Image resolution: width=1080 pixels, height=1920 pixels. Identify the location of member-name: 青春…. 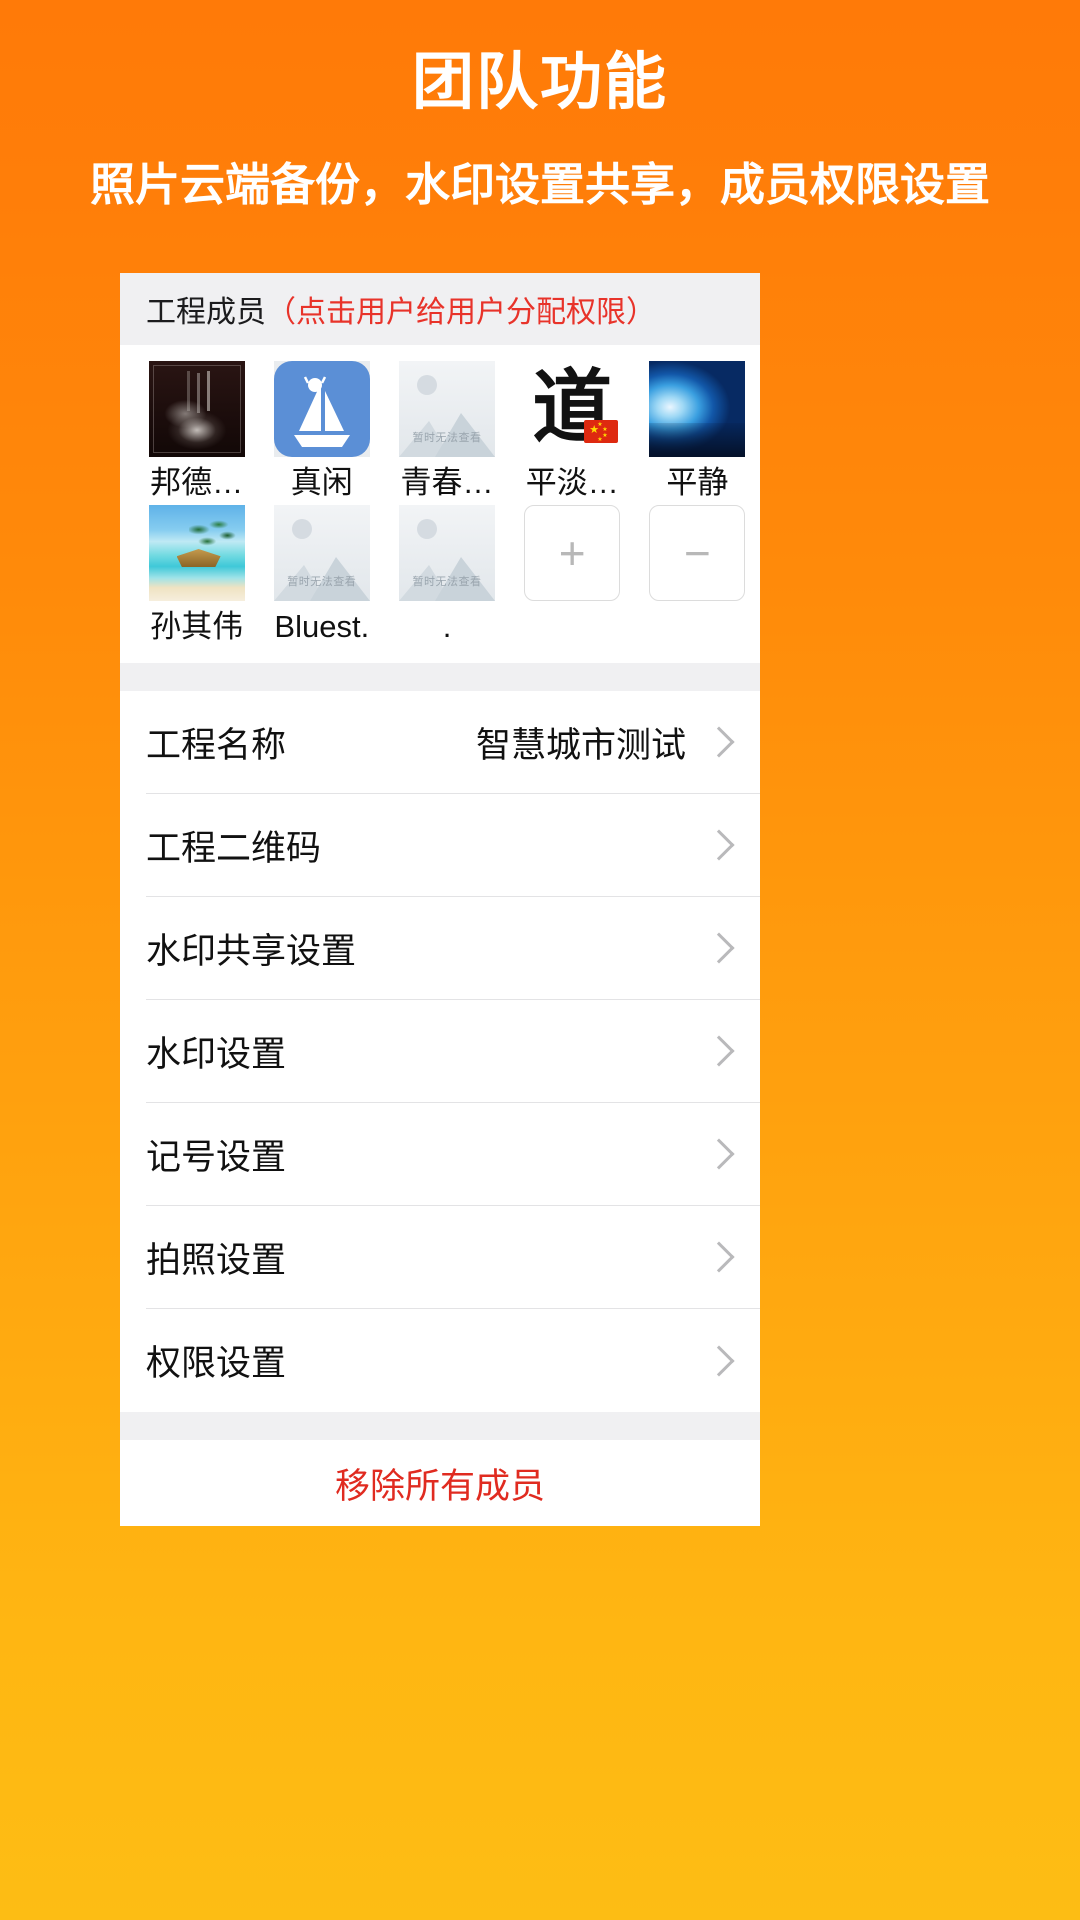
(447, 482).